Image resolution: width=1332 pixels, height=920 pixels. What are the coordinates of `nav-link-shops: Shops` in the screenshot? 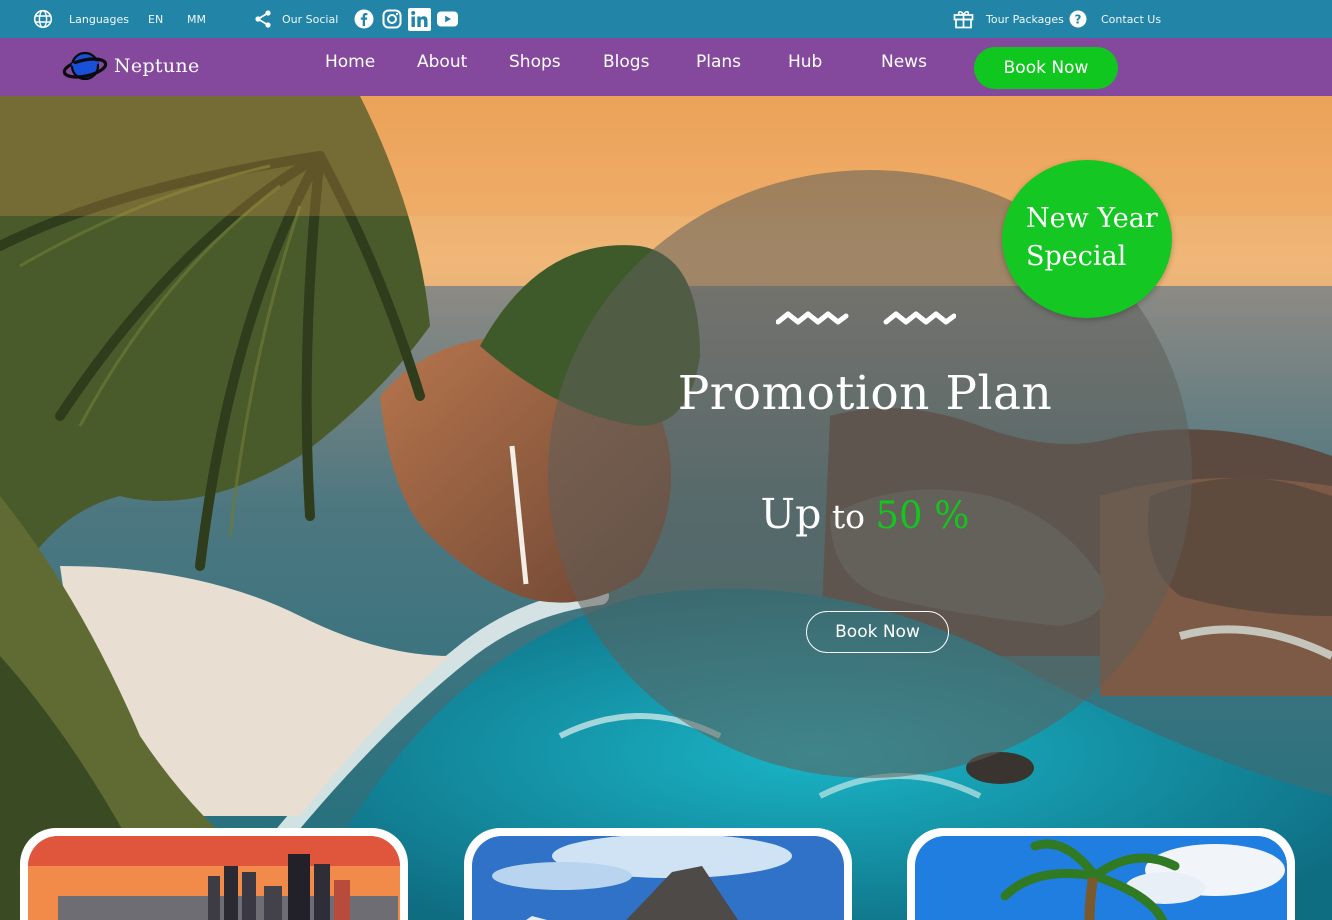 It's located at (535, 62).